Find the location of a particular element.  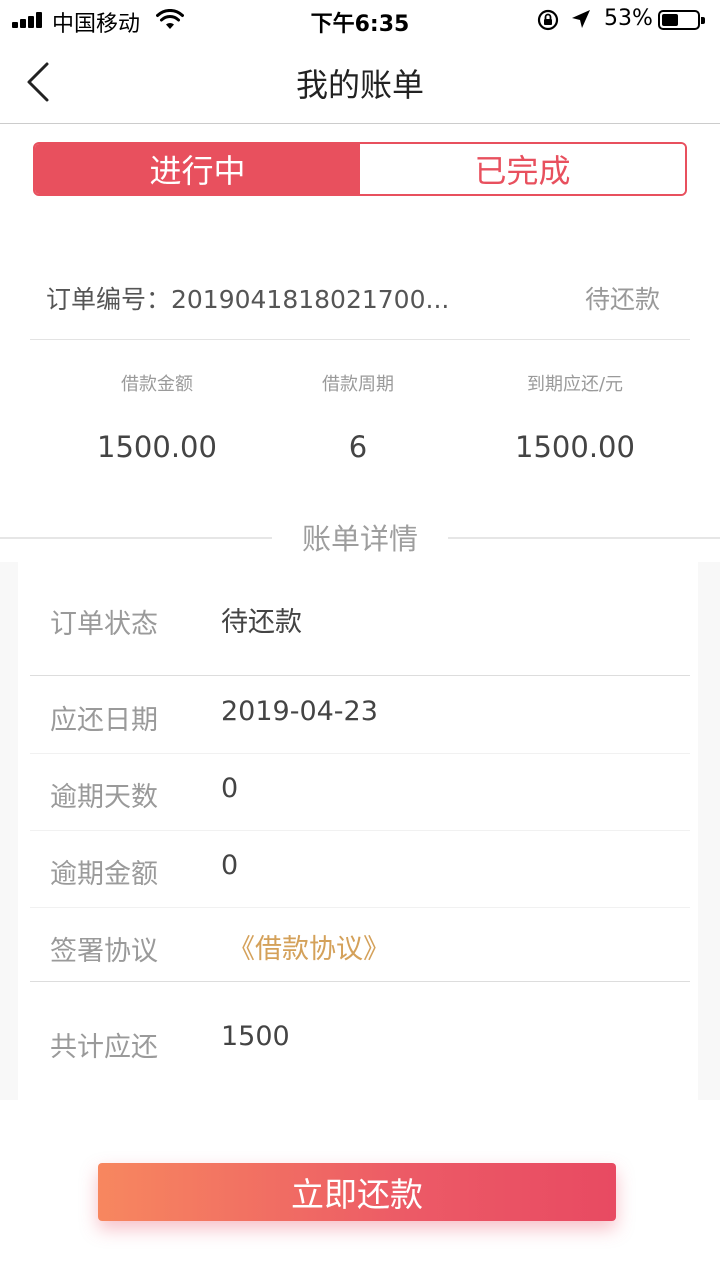

order-header: 订单编号：2019041818021700... 待还款 is located at coordinates (360, 301).